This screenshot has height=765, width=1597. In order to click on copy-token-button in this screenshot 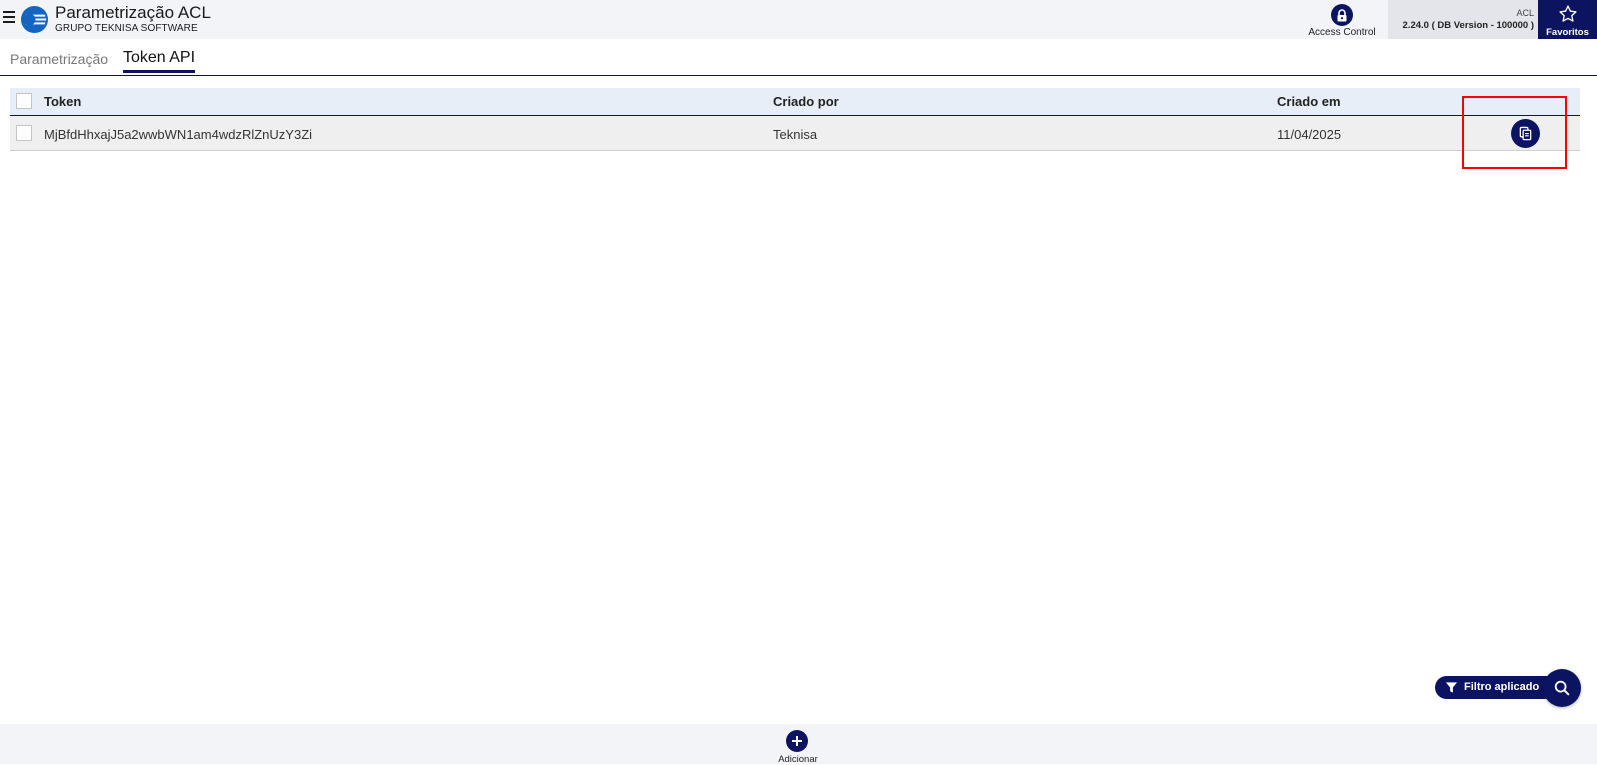, I will do `click(1525, 133)`.